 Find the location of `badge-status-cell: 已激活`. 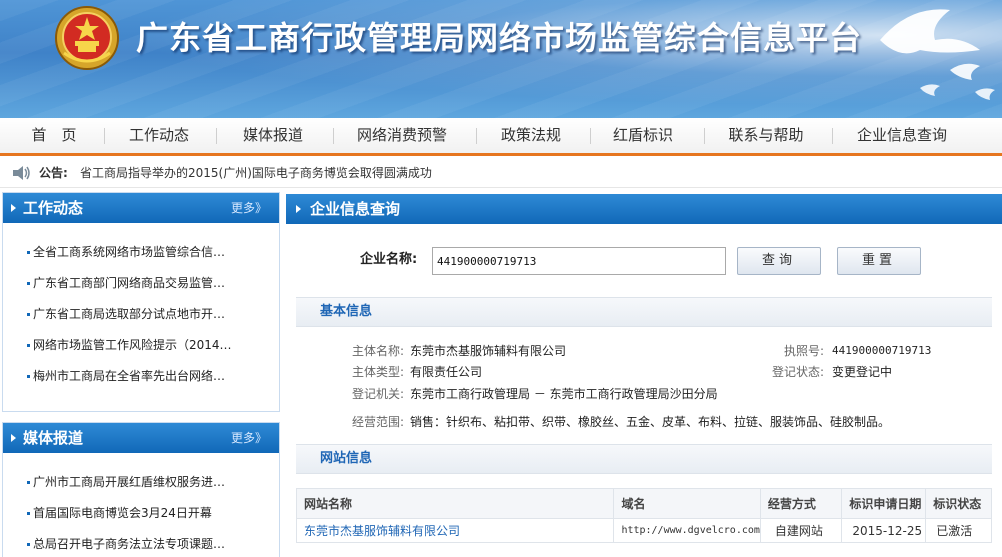

badge-status-cell: 已激活 is located at coordinates (958, 530).